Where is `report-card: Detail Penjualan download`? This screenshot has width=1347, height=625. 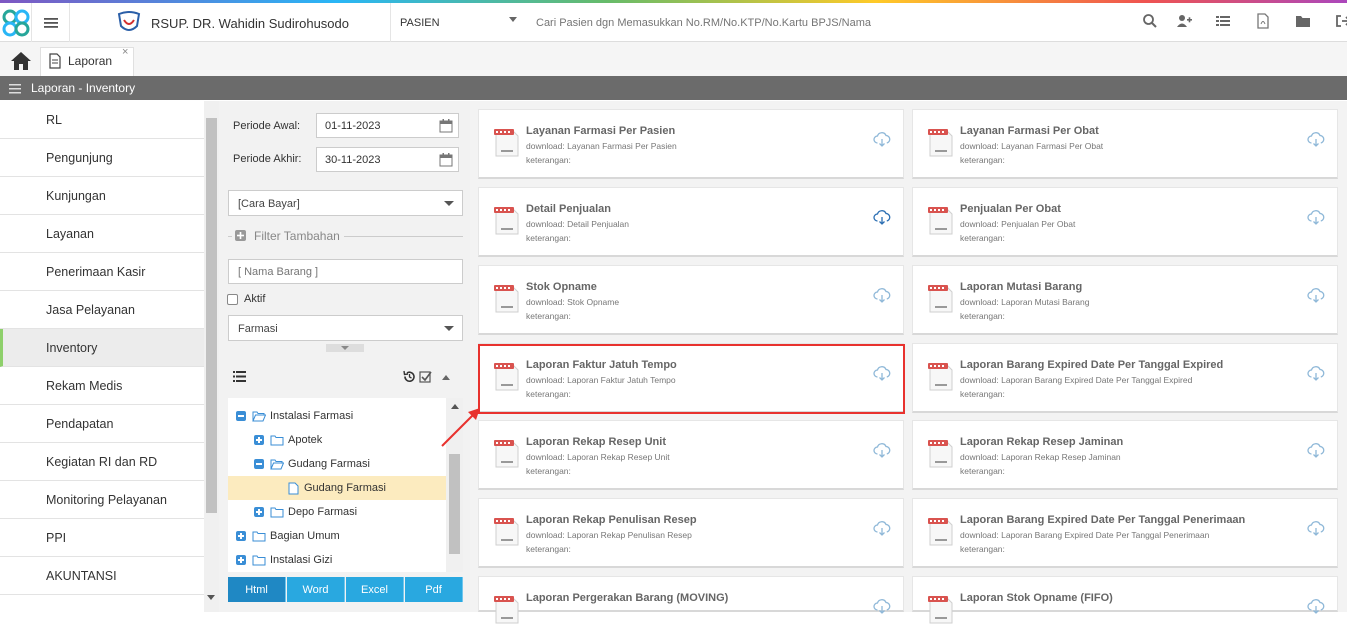
report-card: Detail Penjualan download is located at coordinates (691, 222).